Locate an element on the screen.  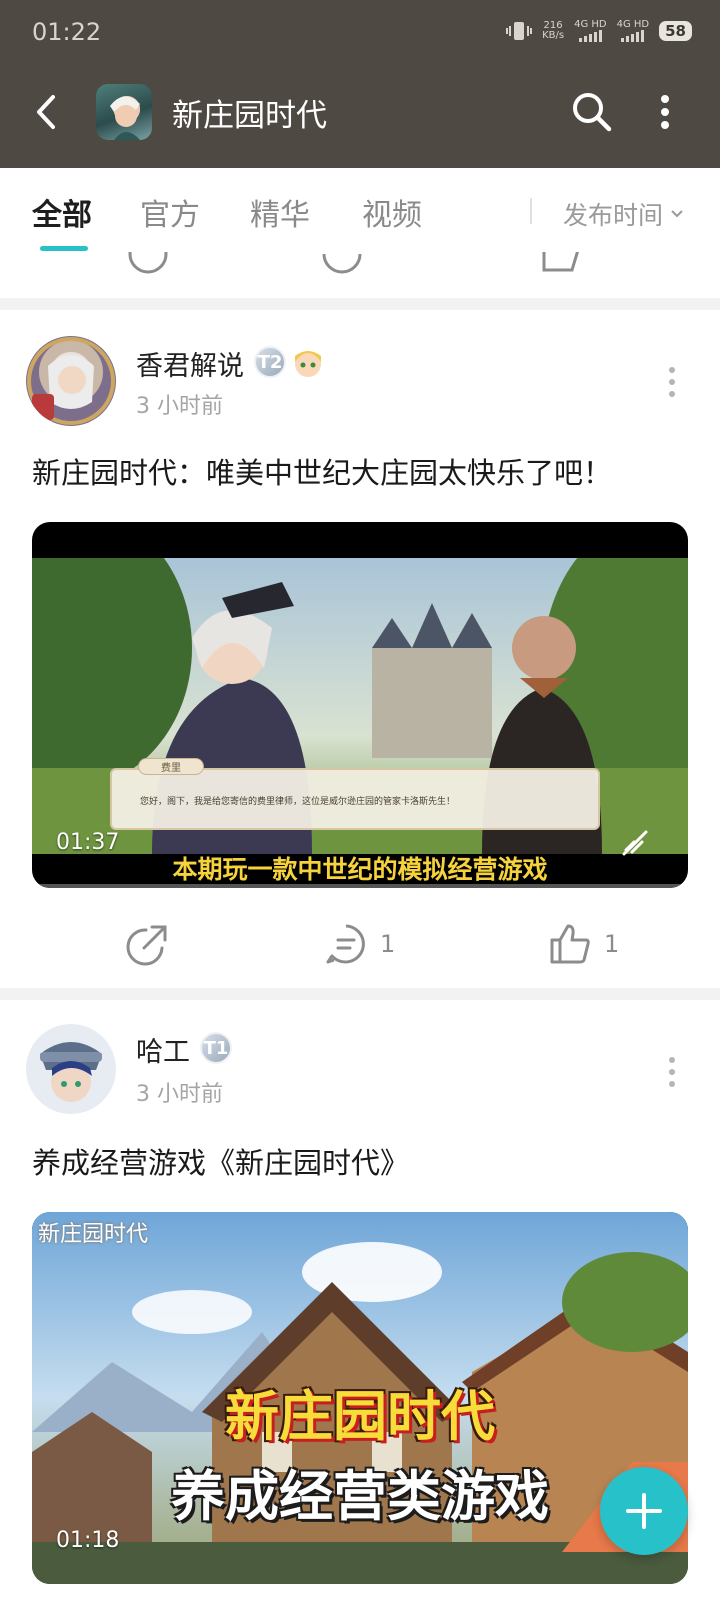
app-icon is located at coordinates (124, 112).